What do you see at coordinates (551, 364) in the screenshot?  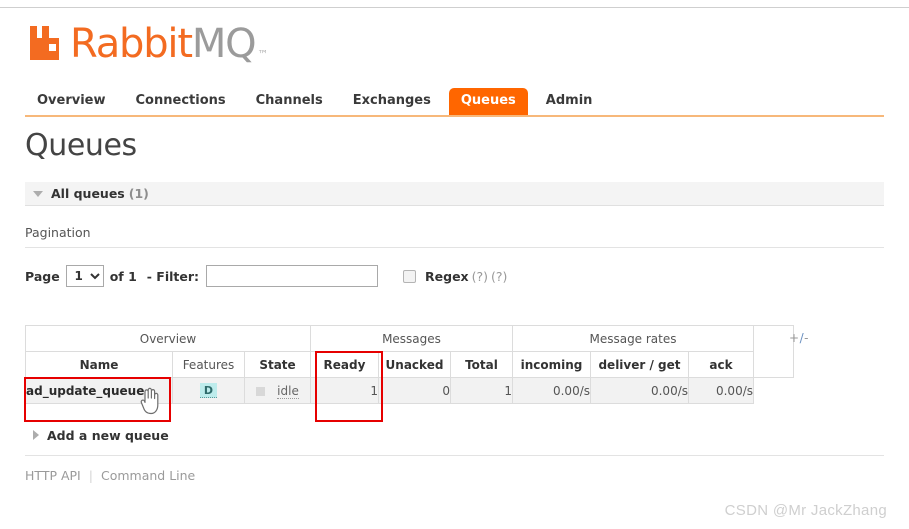 I see `column-header-incoming: incoming` at bounding box center [551, 364].